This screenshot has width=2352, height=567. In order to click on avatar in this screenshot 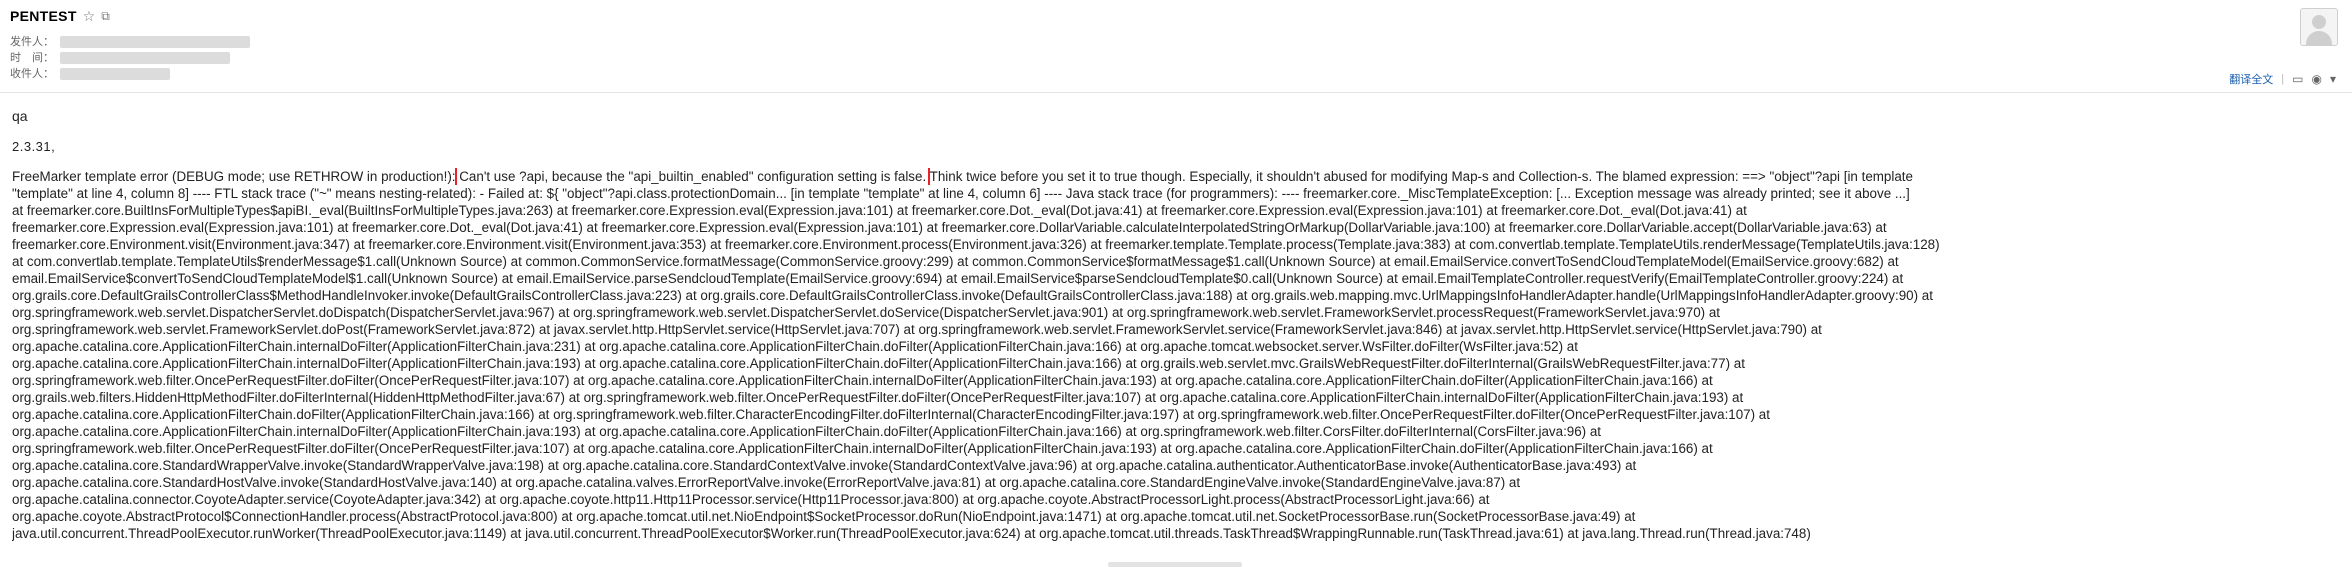, I will do `click(2319, 27)`.